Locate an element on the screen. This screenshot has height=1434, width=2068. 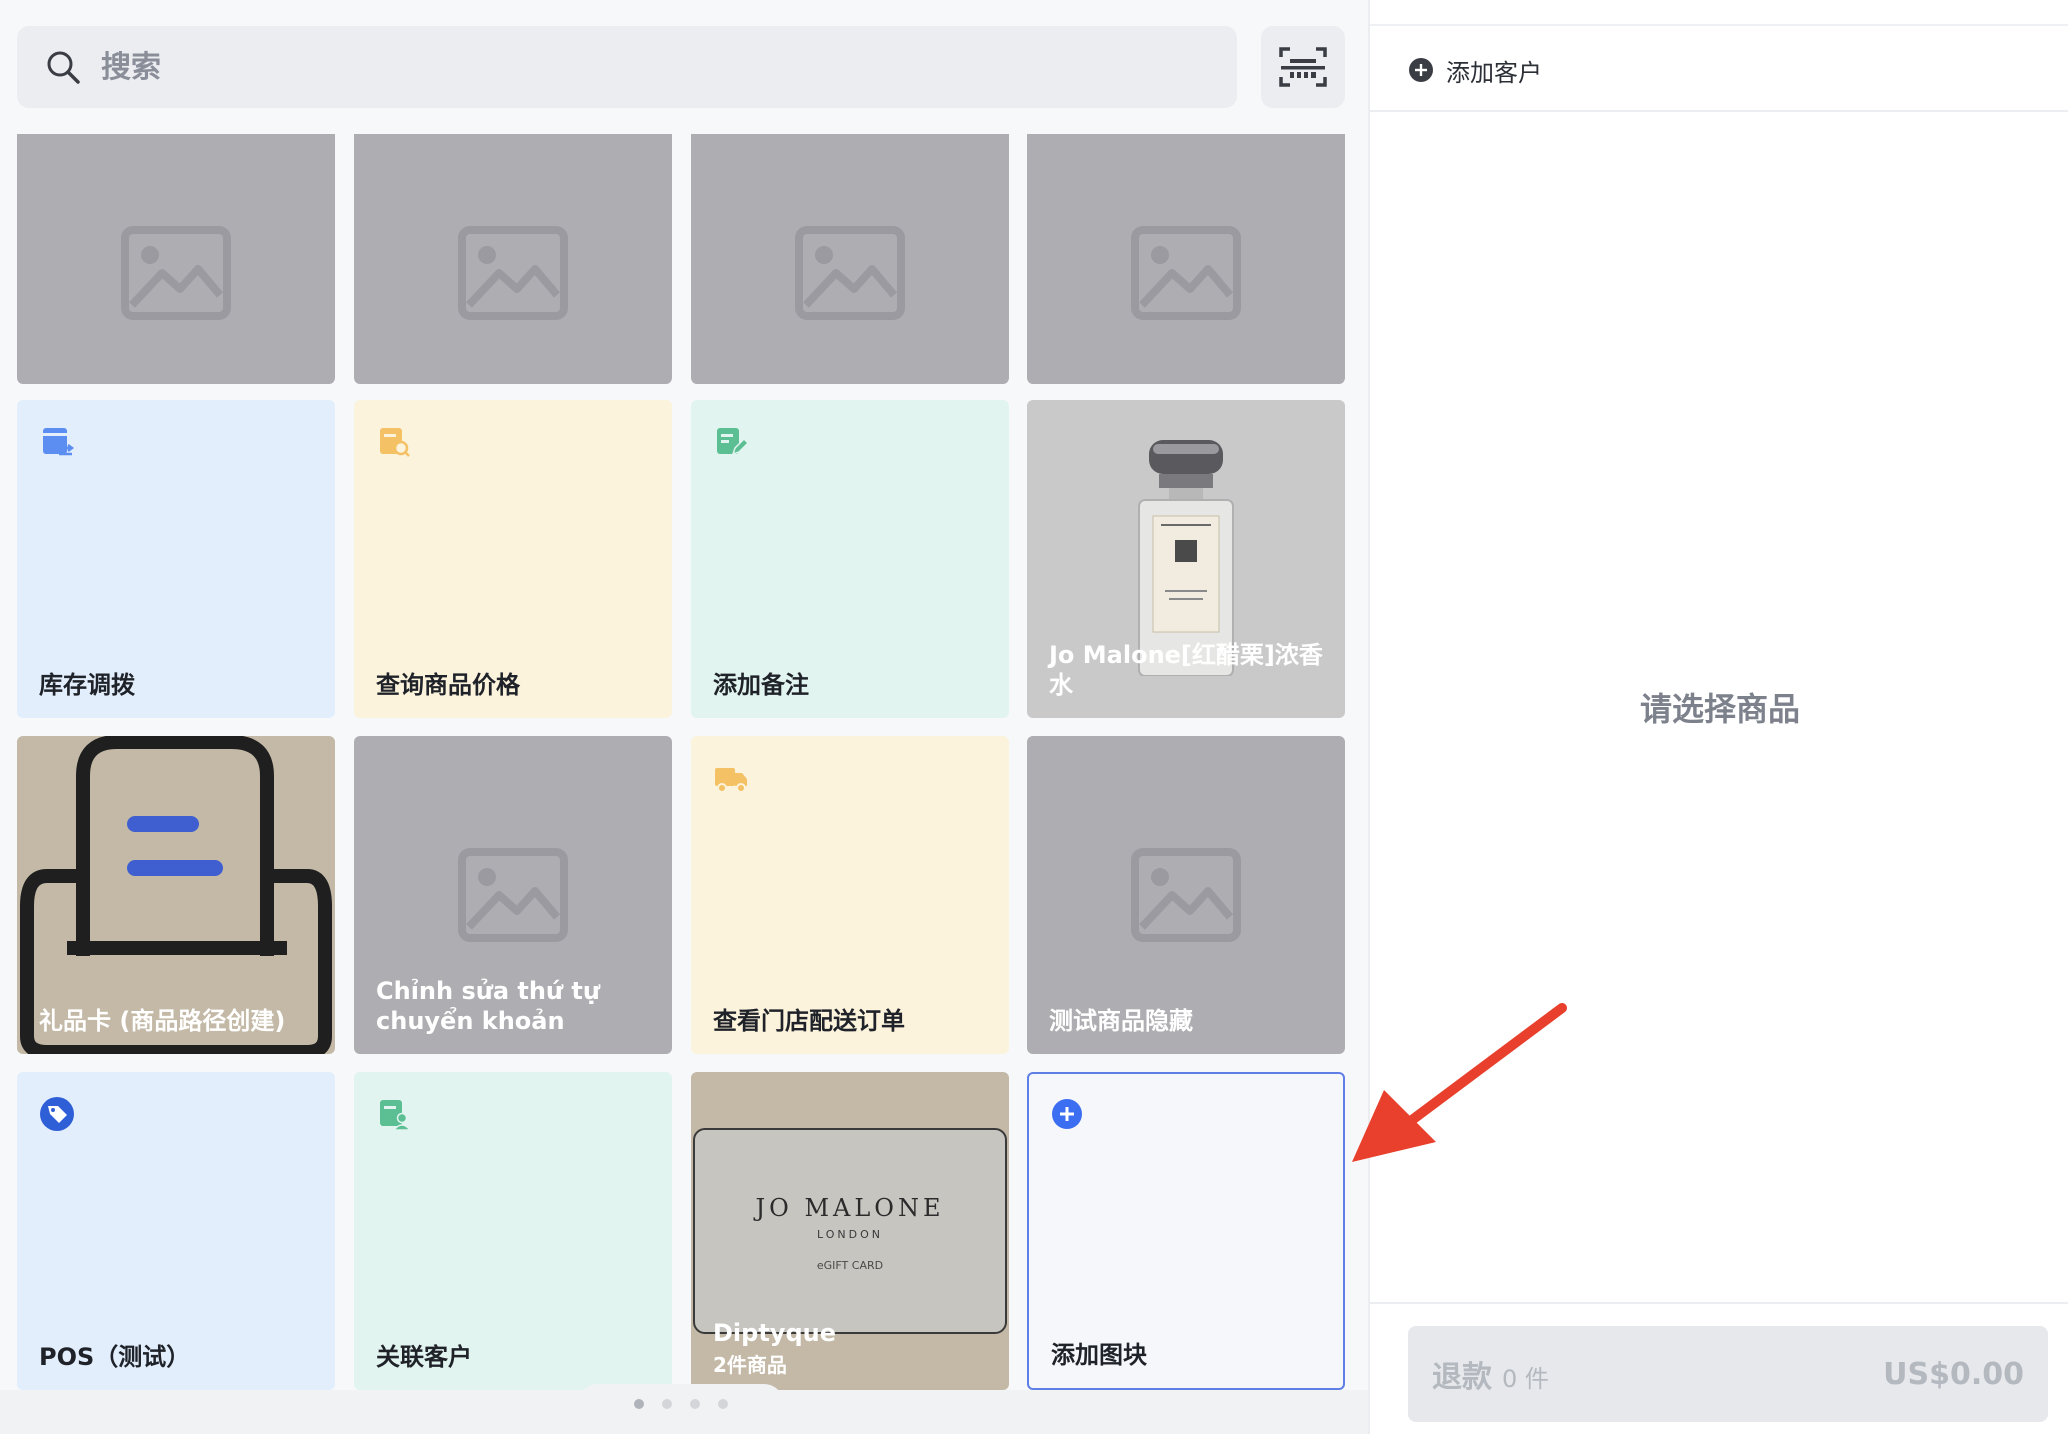
add-customer-label: 添加客户 is located at coordinates (1494, 72).